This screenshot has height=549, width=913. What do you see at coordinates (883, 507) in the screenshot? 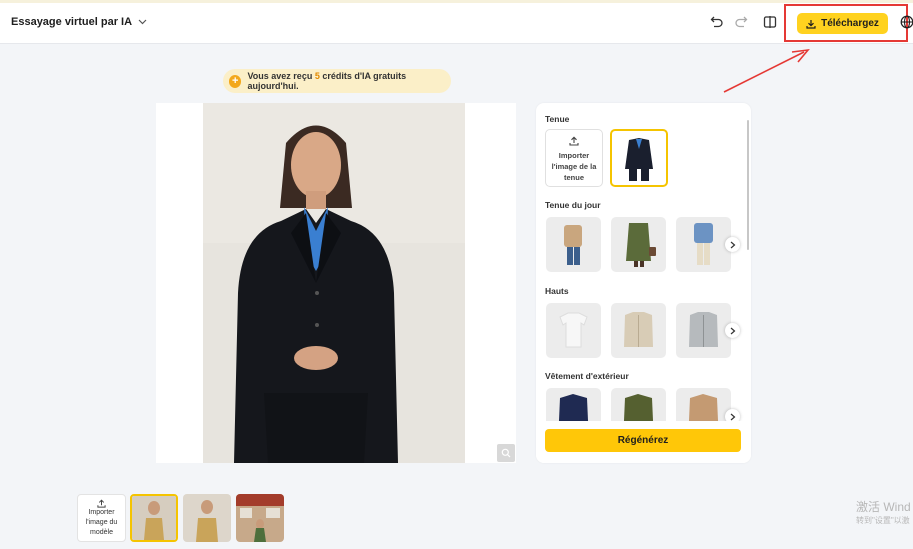
I see `windows-activation-watermark: 激活 Wind` at bounding box center [883, 507].